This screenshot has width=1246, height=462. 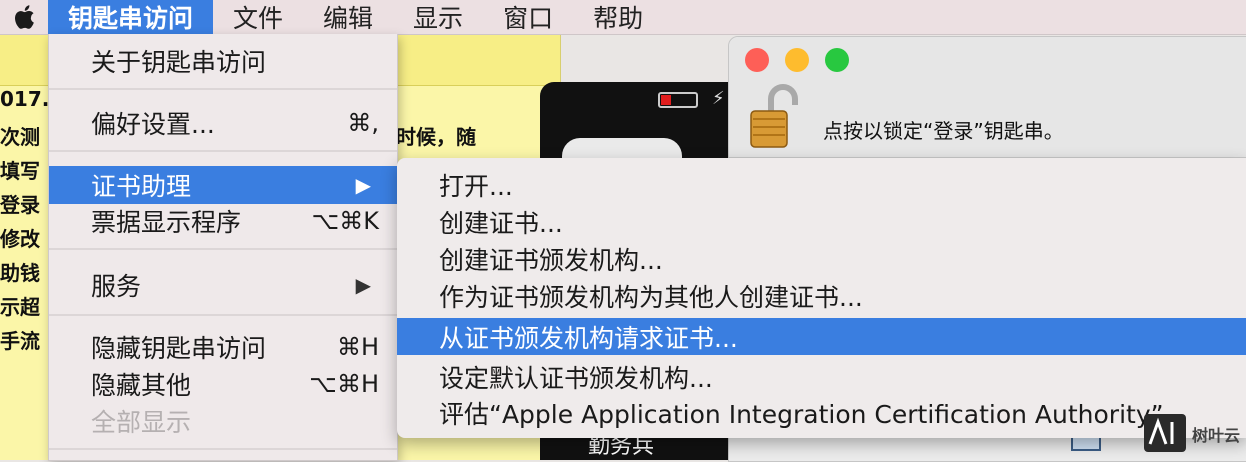 I want to click on minimize-window-button, so click(x=797, y=60).